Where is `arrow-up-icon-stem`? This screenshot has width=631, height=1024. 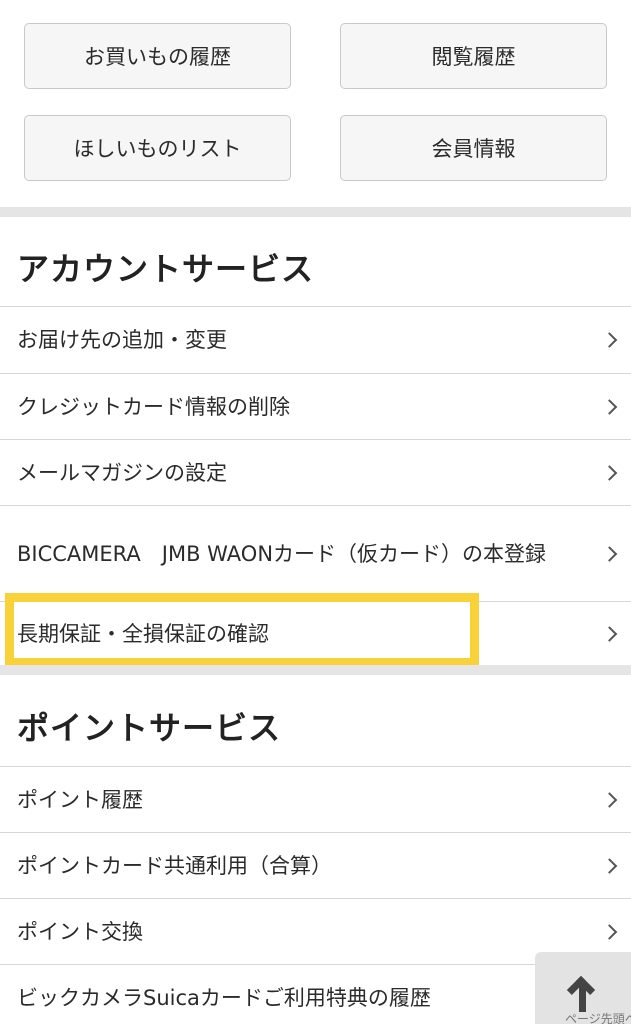 arrow-up-icon-stem is located at coordinates (582, 999).